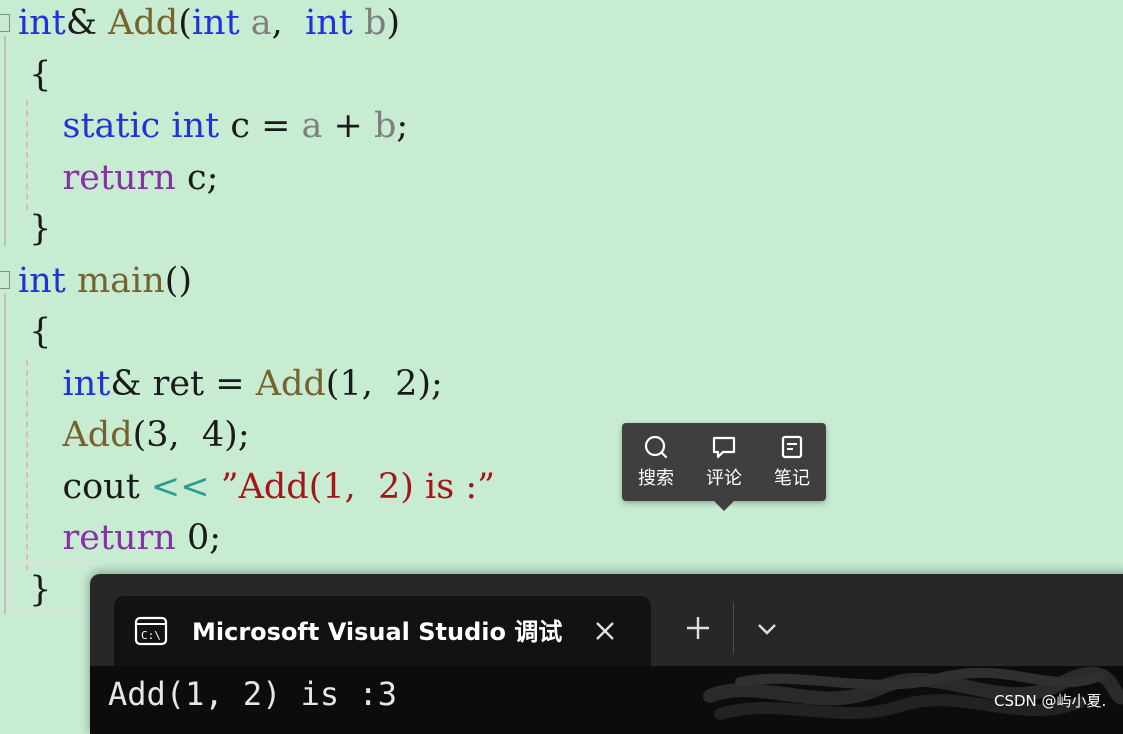  I want to click on search-icon, so click(656, 447).